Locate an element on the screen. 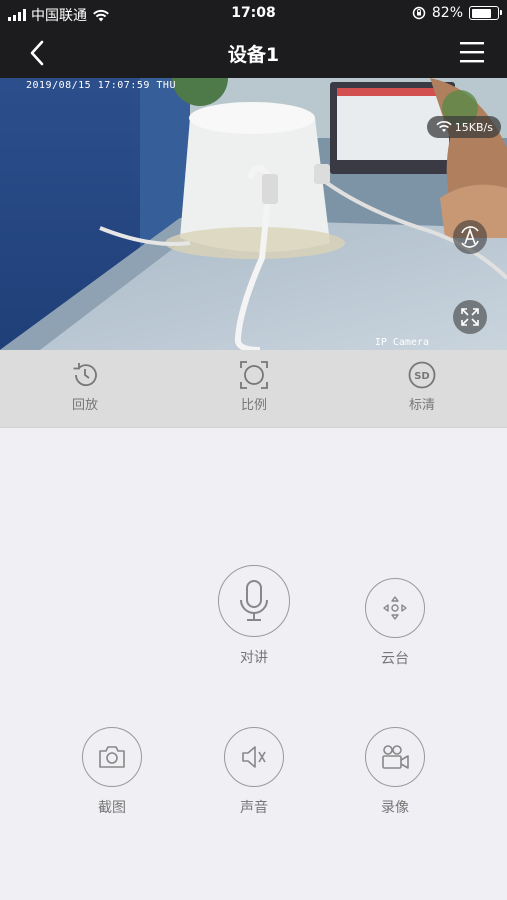  quality-button: SD 标清 is located at coordinates (422, 386).